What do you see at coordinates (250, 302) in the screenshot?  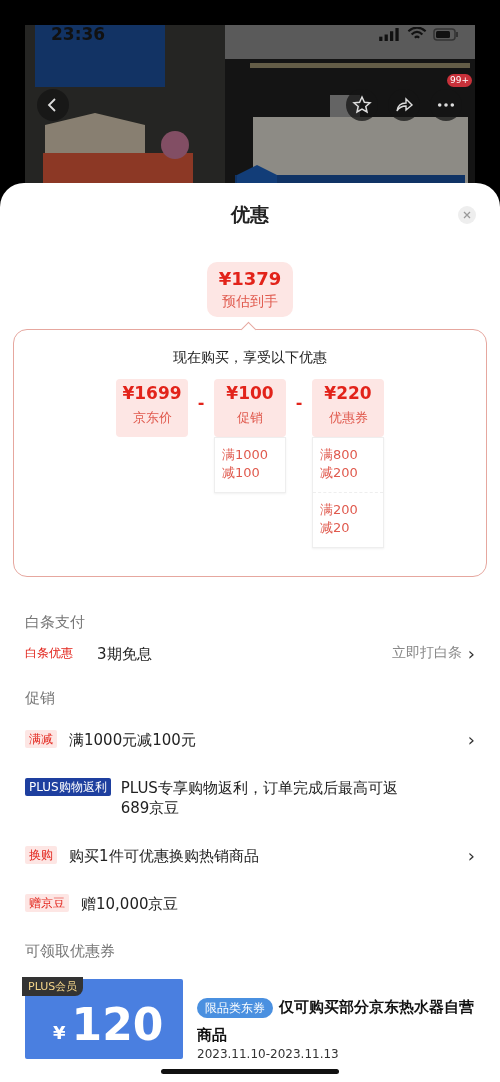 I see `estimate-label: 预估到手` at bounding box center [250, 302].